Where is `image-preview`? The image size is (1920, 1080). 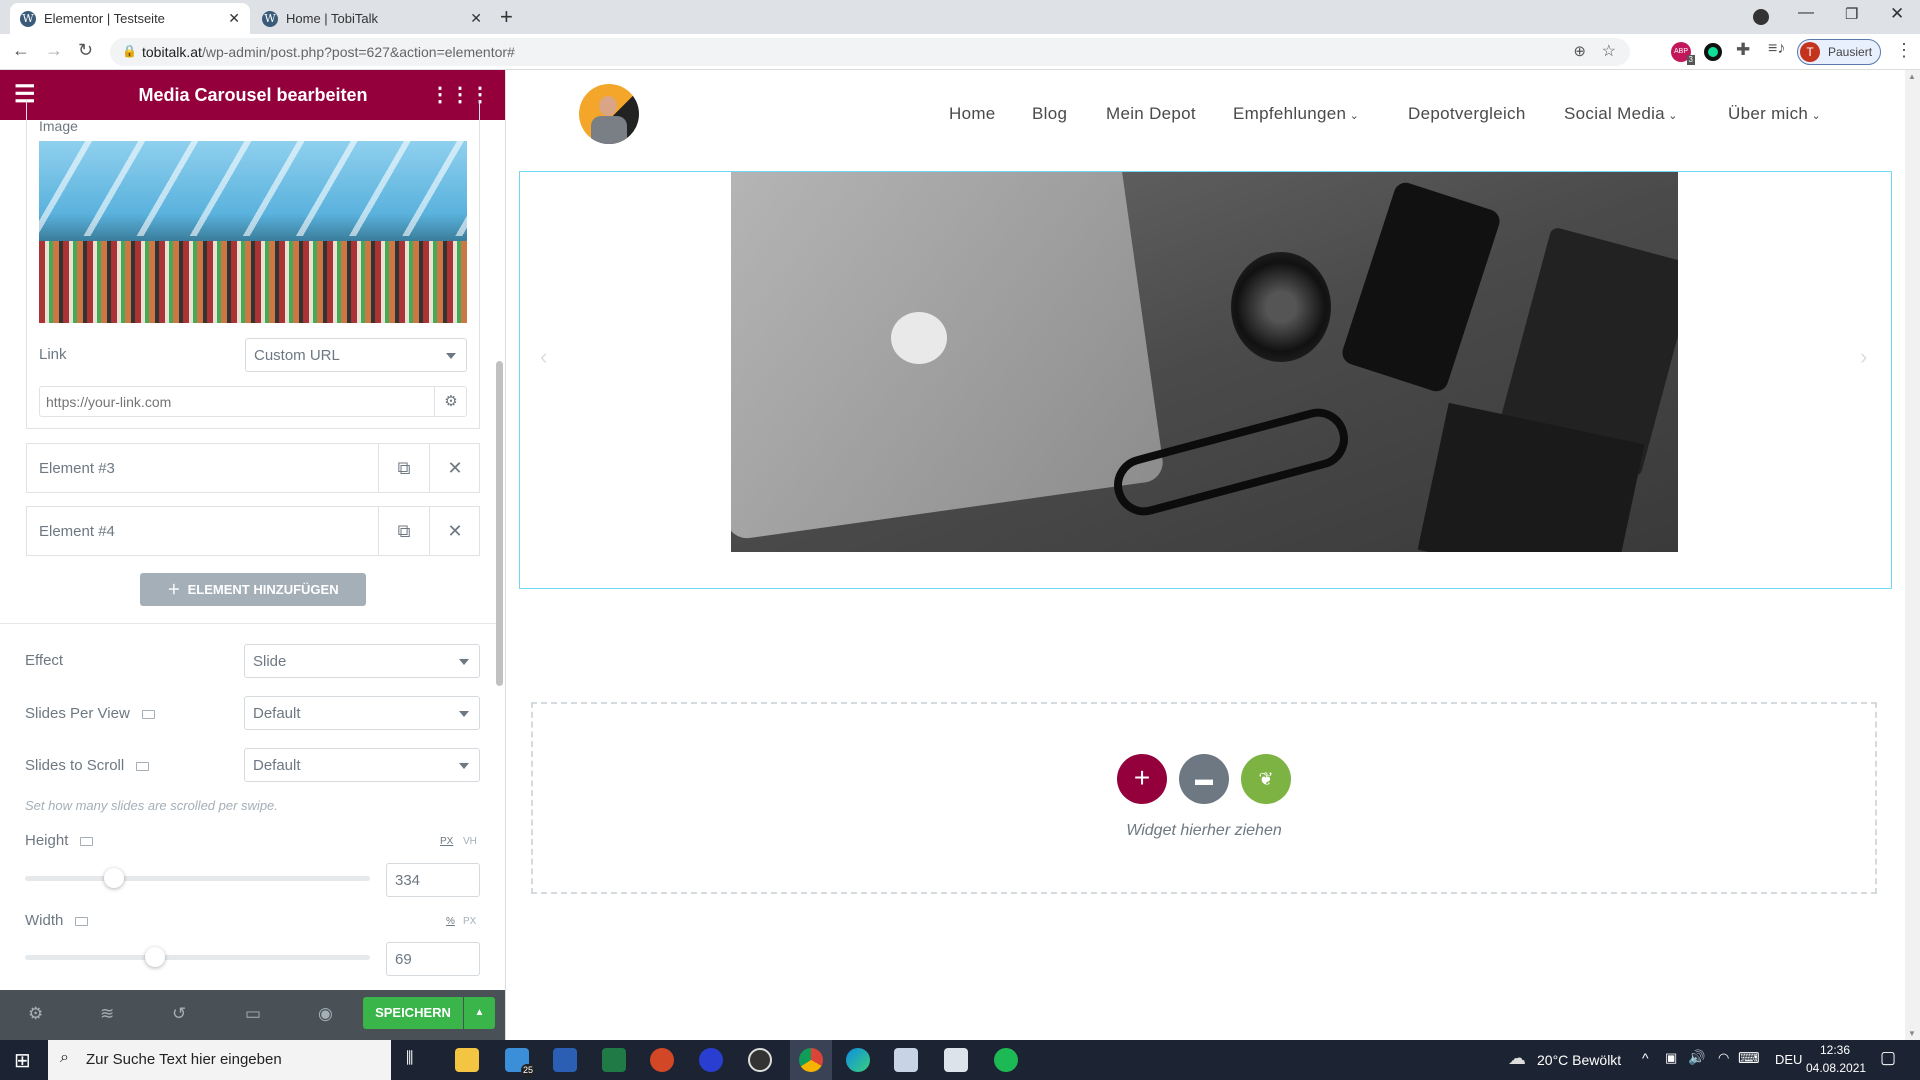 image-preview is located at coordinates (253, 232).